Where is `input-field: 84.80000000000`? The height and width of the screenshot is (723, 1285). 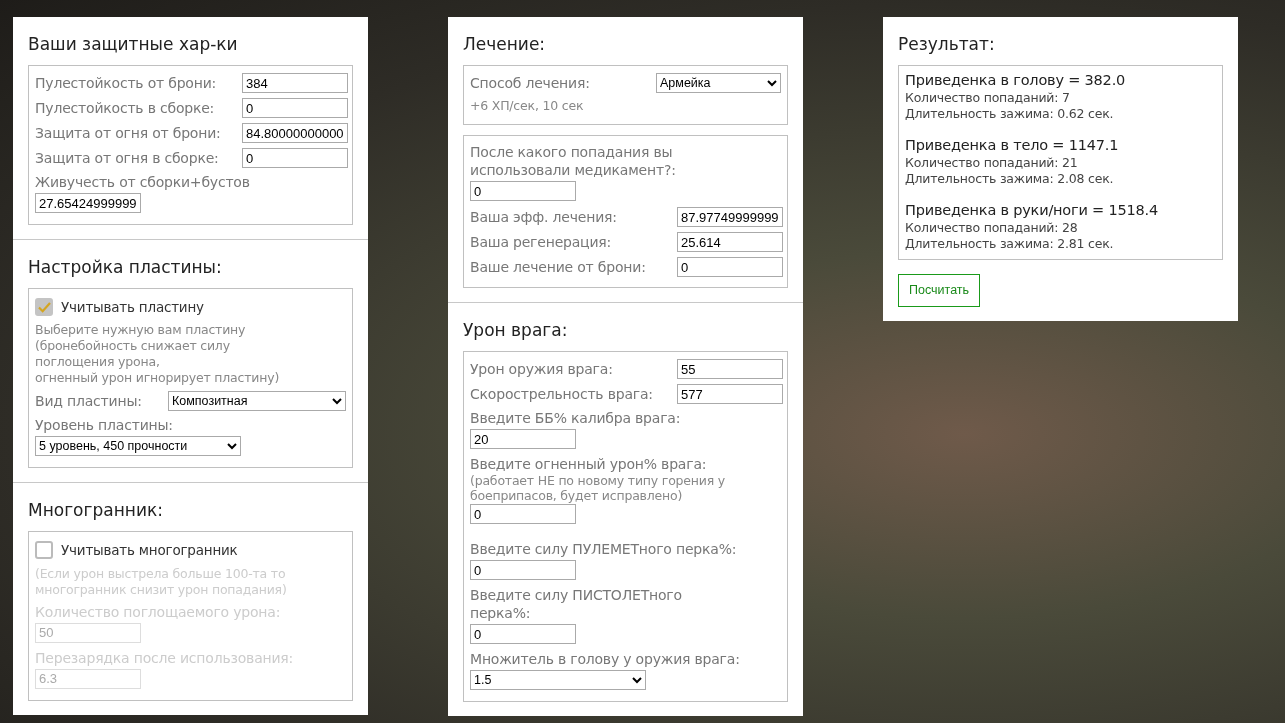
input-field: 84.80000000000 is located at coordinates (295, 133).